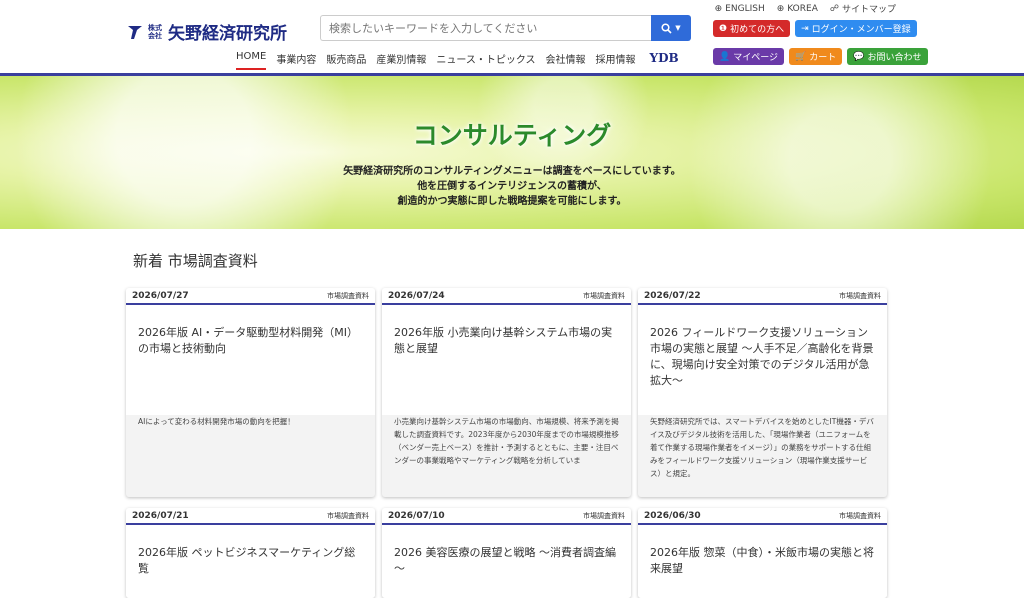 Image resolution: width=1024 pixels, height=598 pixels. Describe the element at coordinates (485, 59) in the screenshot. I see `nav-news: ニュース・トピックス` at that location.